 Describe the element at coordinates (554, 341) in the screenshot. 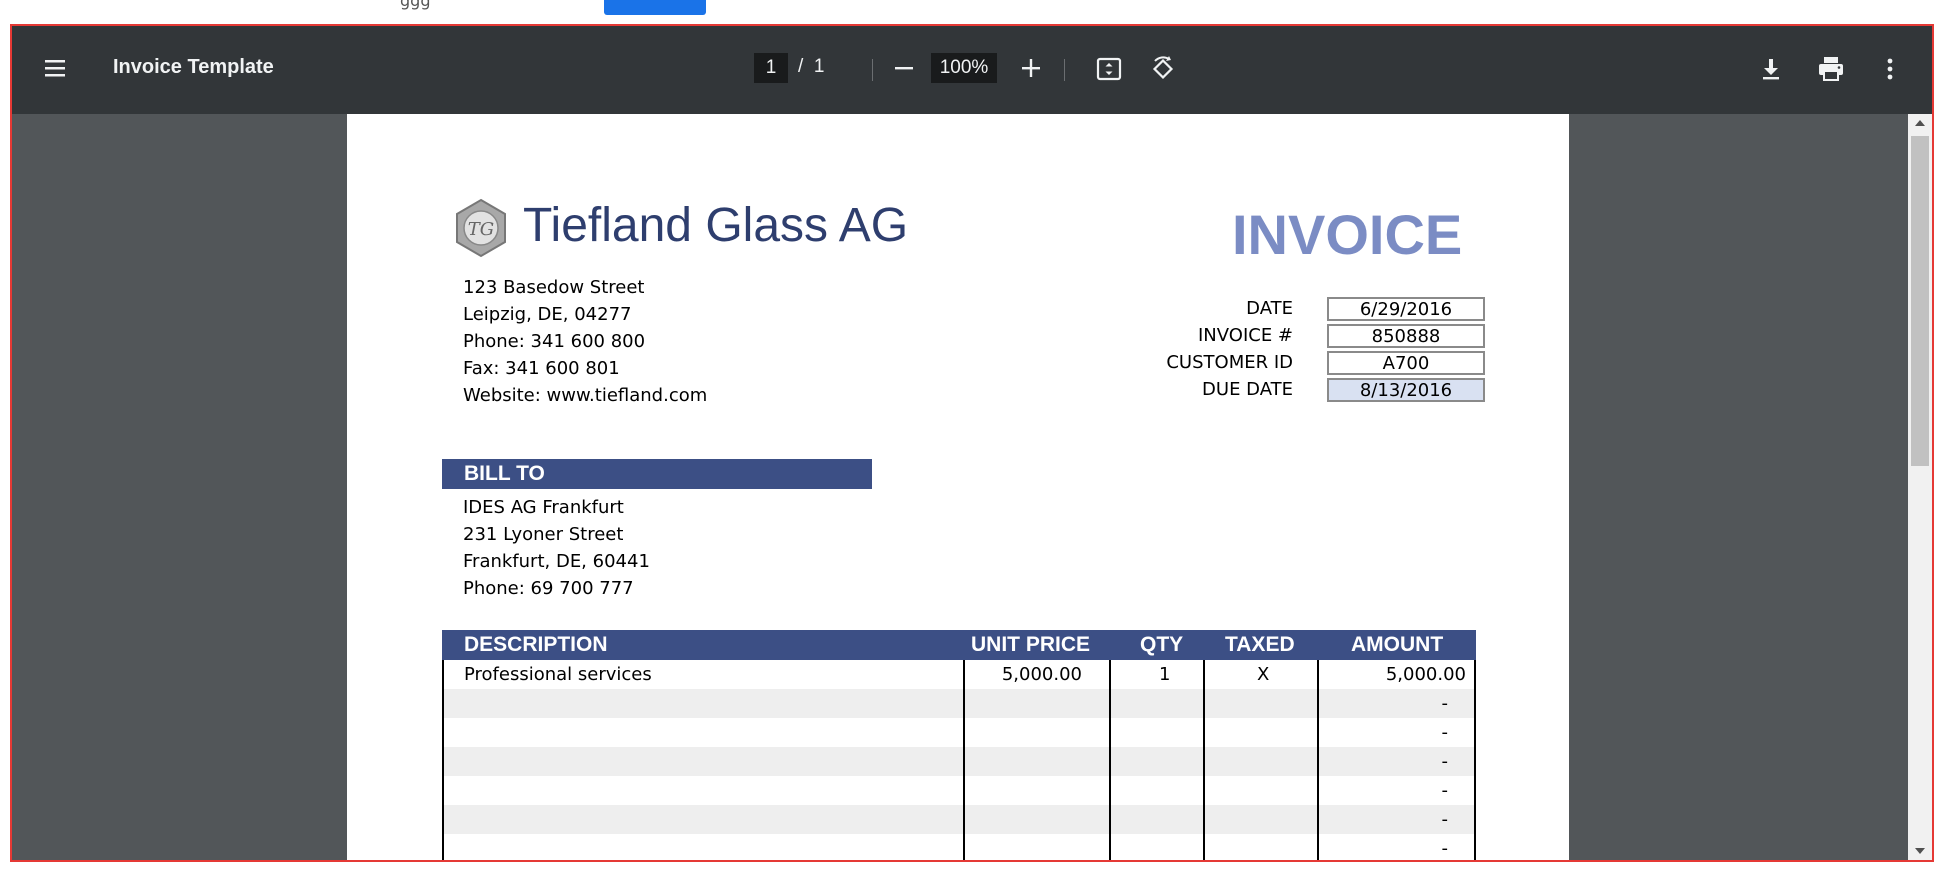

I see `company-phone: Phone: 341 600 800` at that location.